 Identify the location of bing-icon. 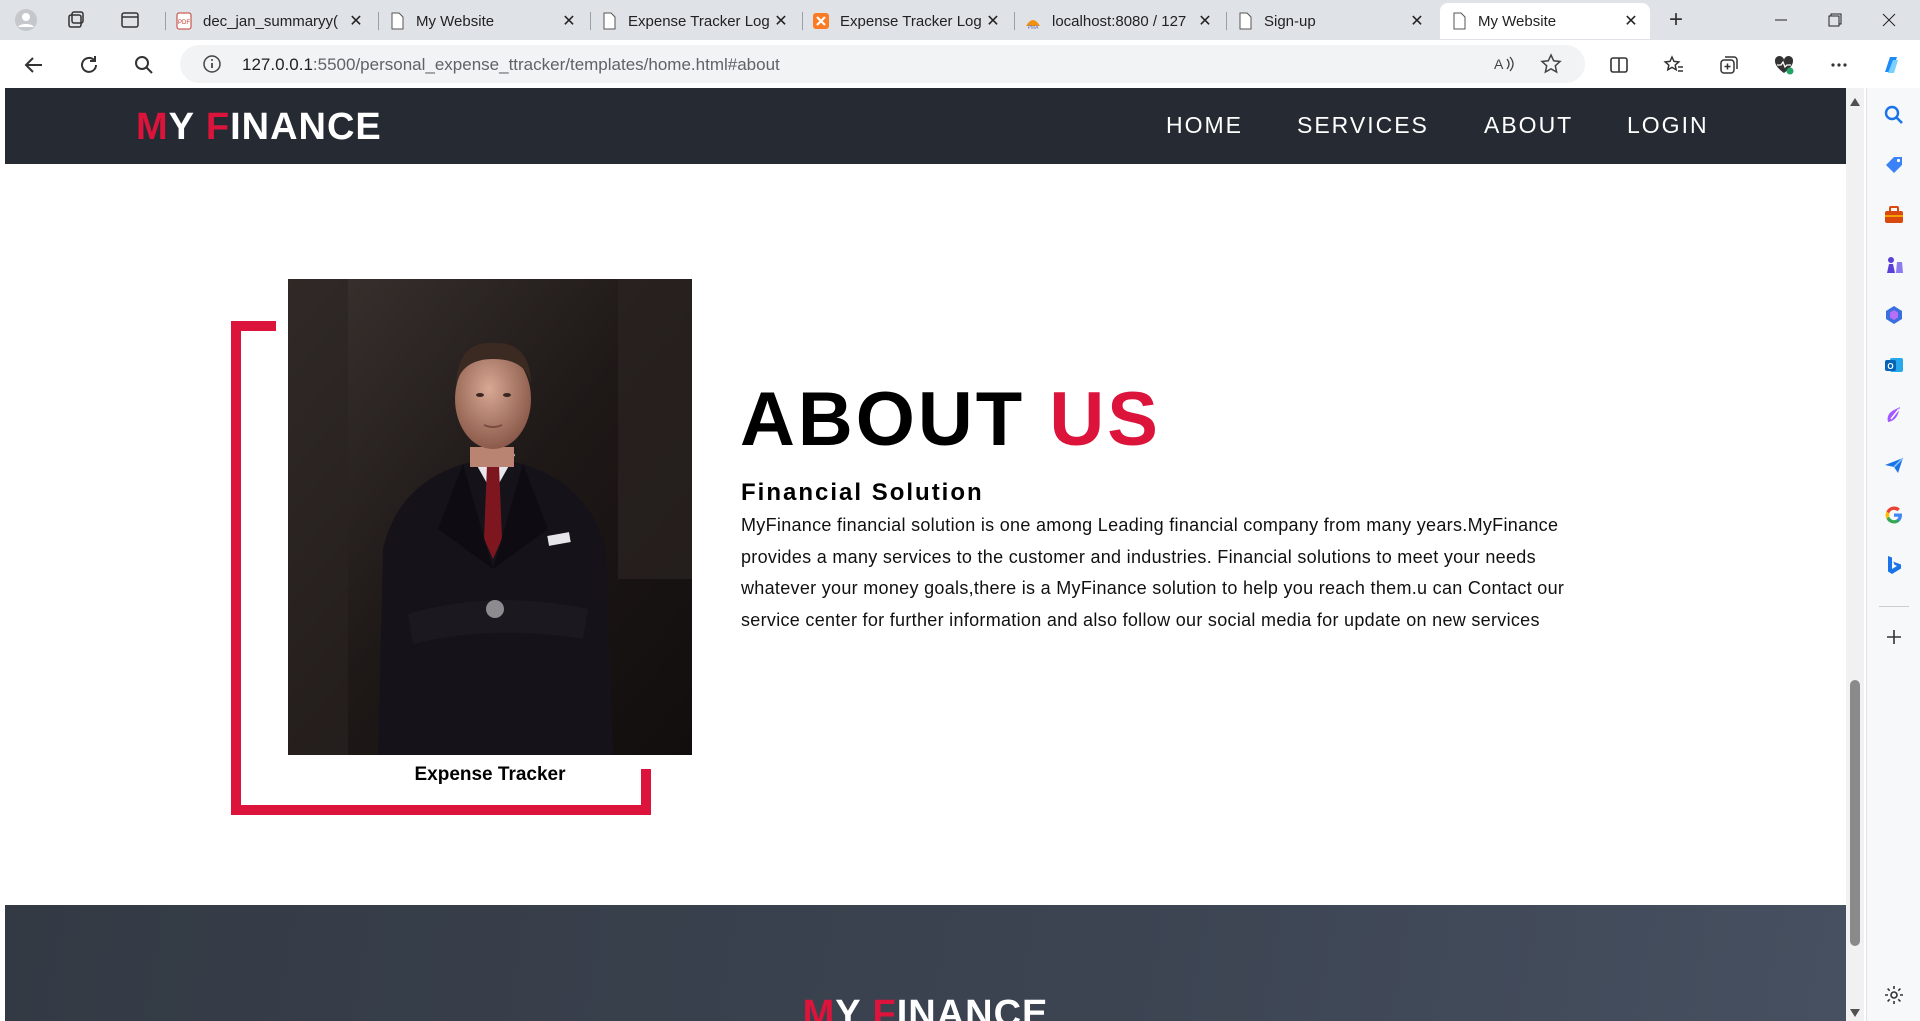
(1894, 565).